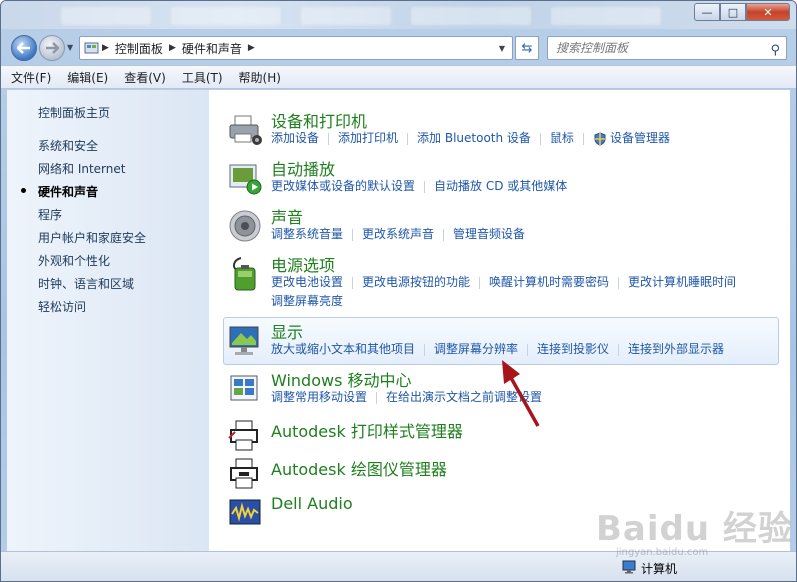  I want to click on sidebar-item-programs: 程序, so click(50, 214).